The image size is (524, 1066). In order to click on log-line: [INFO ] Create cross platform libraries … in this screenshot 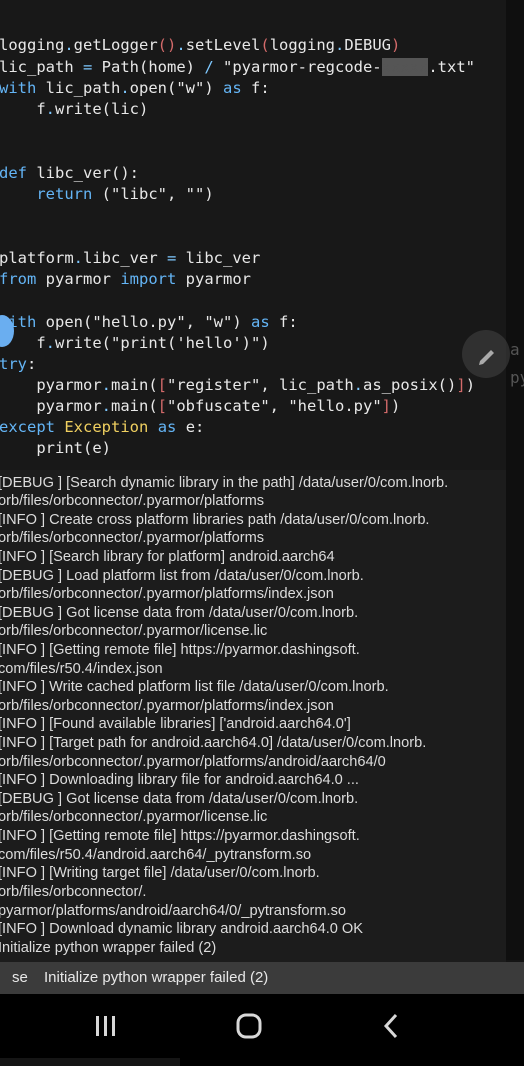, I will do `click(215, 520)`.